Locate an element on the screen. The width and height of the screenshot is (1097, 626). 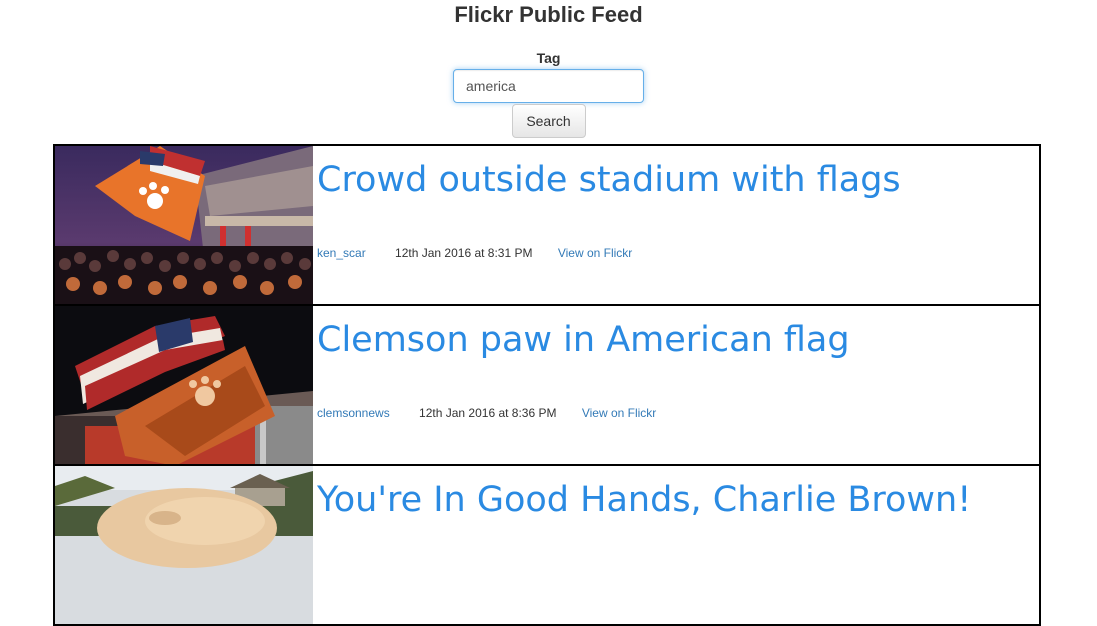
search-form: Tag Search is located at coordinates (548, 94).